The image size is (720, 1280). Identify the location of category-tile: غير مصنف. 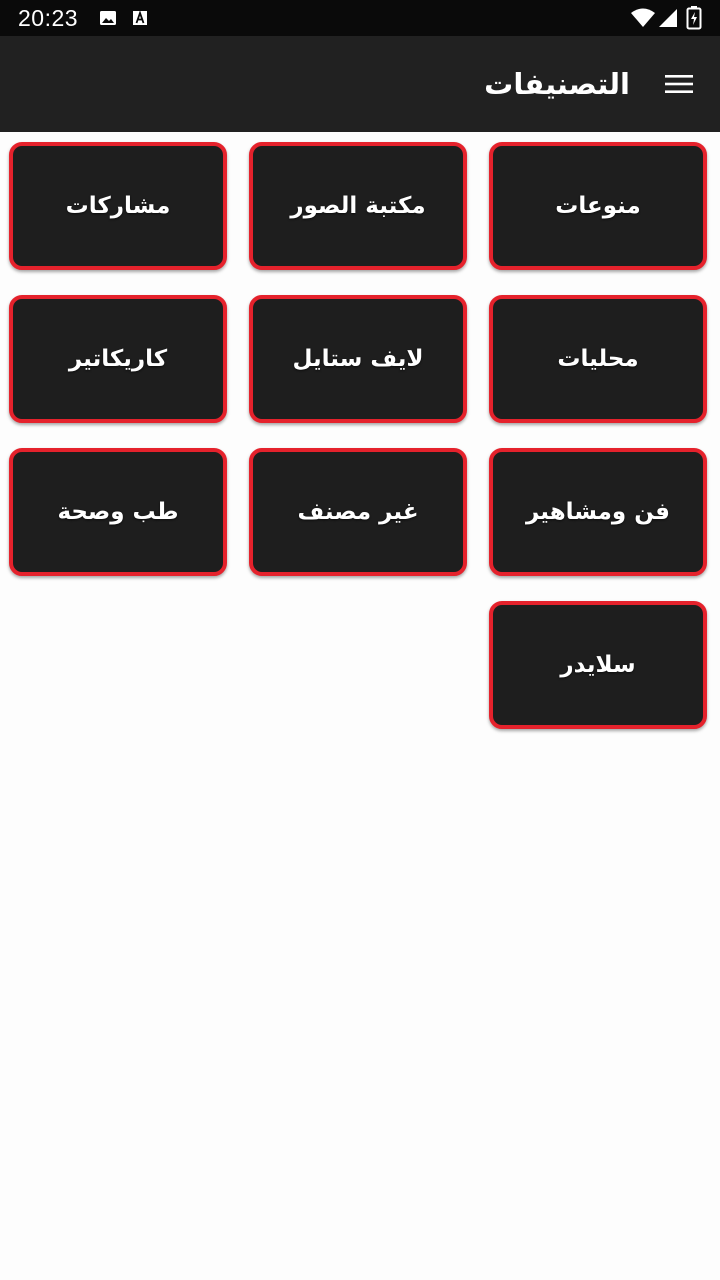
(358, 512).